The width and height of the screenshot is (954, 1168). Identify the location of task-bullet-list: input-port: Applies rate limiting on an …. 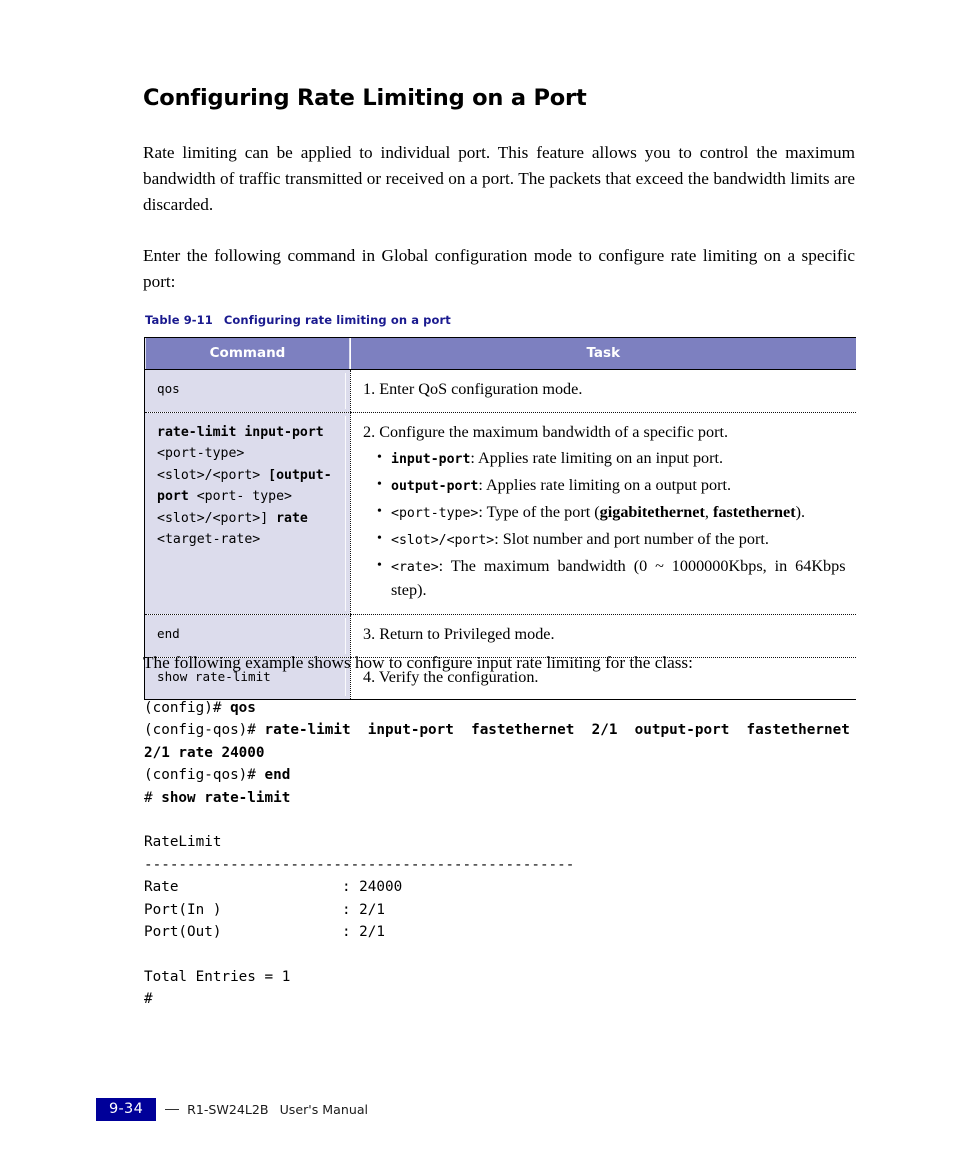
(605, 524).